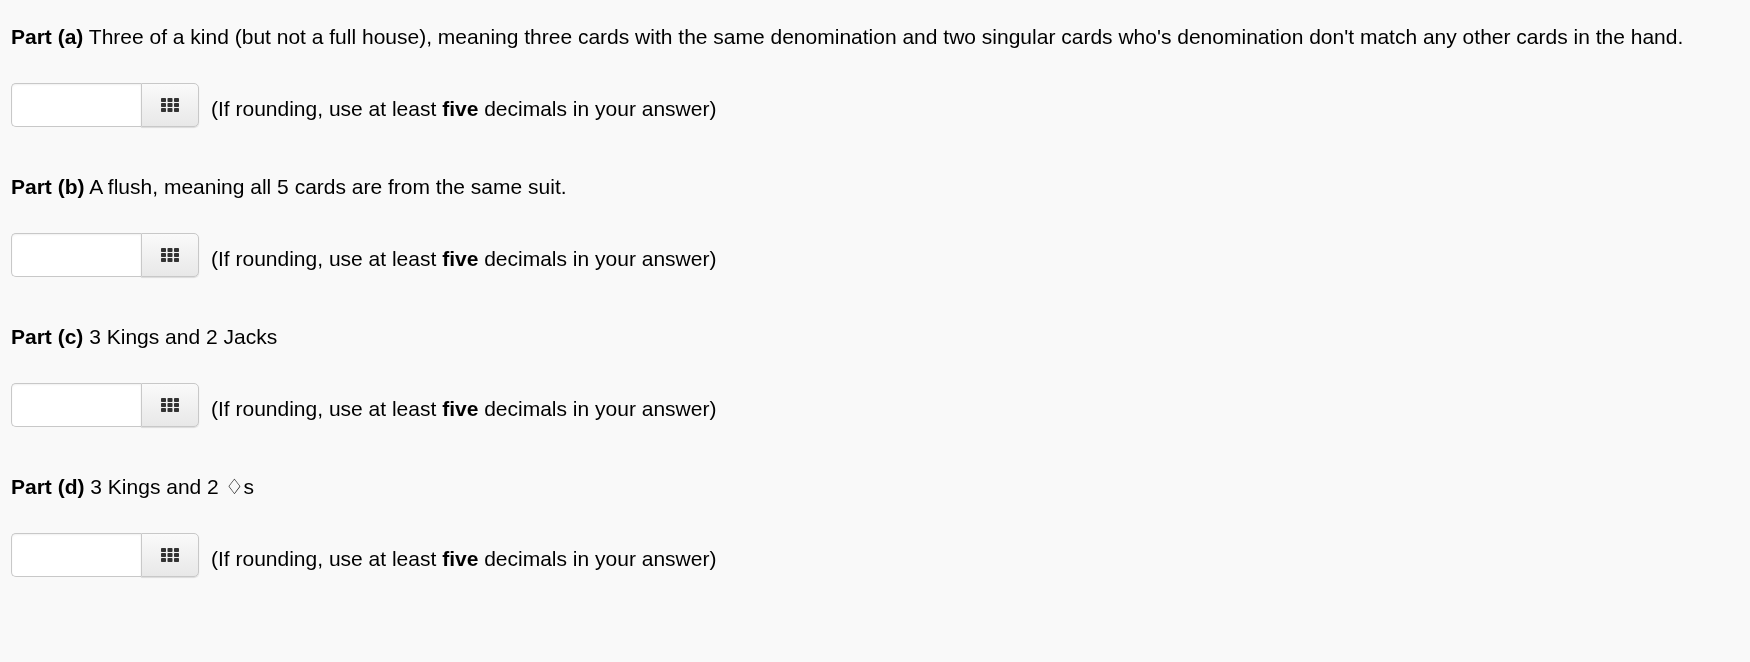  I want to click on question-text: Part (a) Three of a kind (but not a full house), meaning three cards with the same denomination and two singular cards who's denomination don't match any other cards in the hand., so click(848, 37).